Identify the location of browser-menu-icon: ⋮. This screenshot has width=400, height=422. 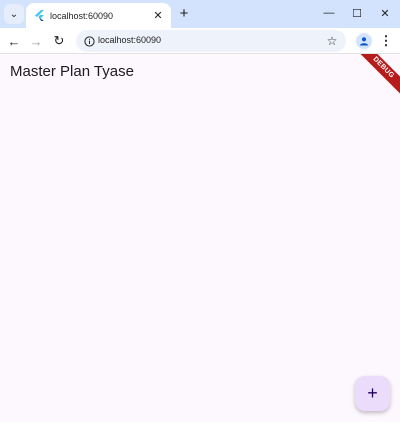
(386, 41).